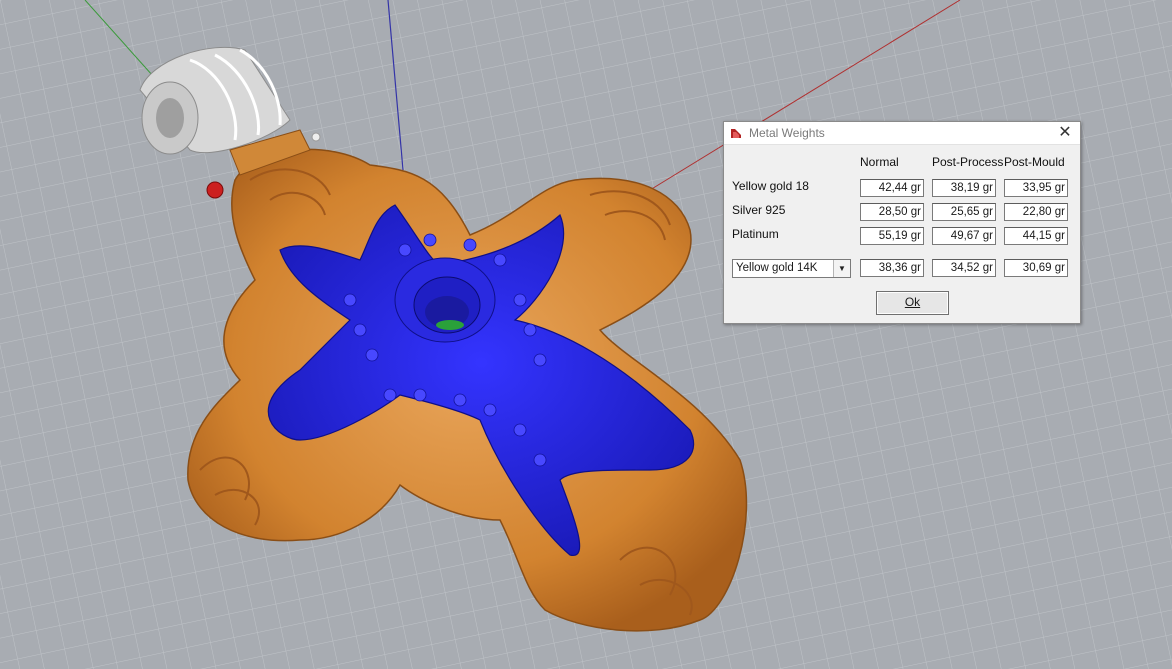  I want to click on value-field: 28,50 gr, so click(892, 212).